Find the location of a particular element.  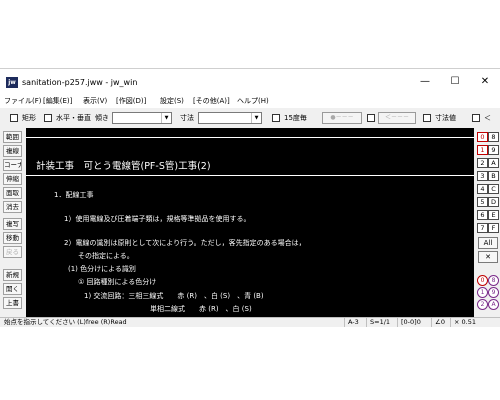

canvas-line: 2）電線の識別は原則として次により行う。ただし，客先指定のある場合は， is located at coordinates (185, 243).